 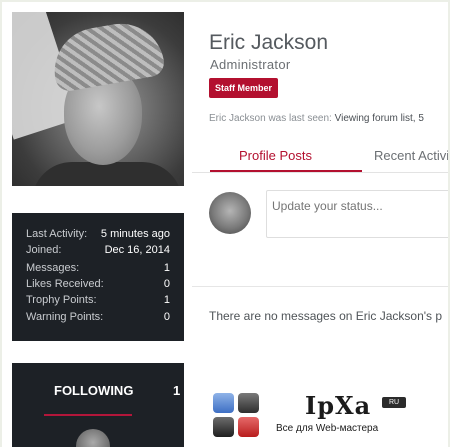 I want to click on stat-joined: Joined: Dec 16, 2014, so click(x=98, y=250).